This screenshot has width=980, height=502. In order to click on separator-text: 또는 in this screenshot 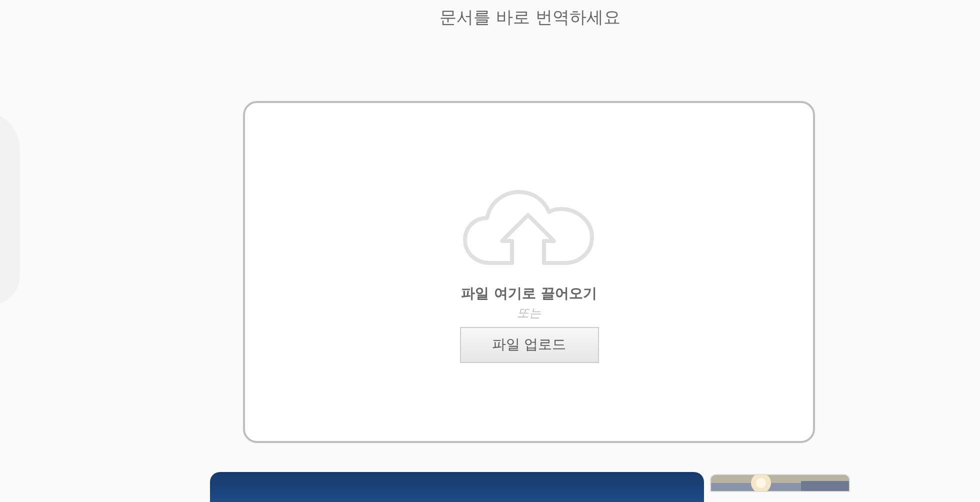, I will do `click(529, 313)`.